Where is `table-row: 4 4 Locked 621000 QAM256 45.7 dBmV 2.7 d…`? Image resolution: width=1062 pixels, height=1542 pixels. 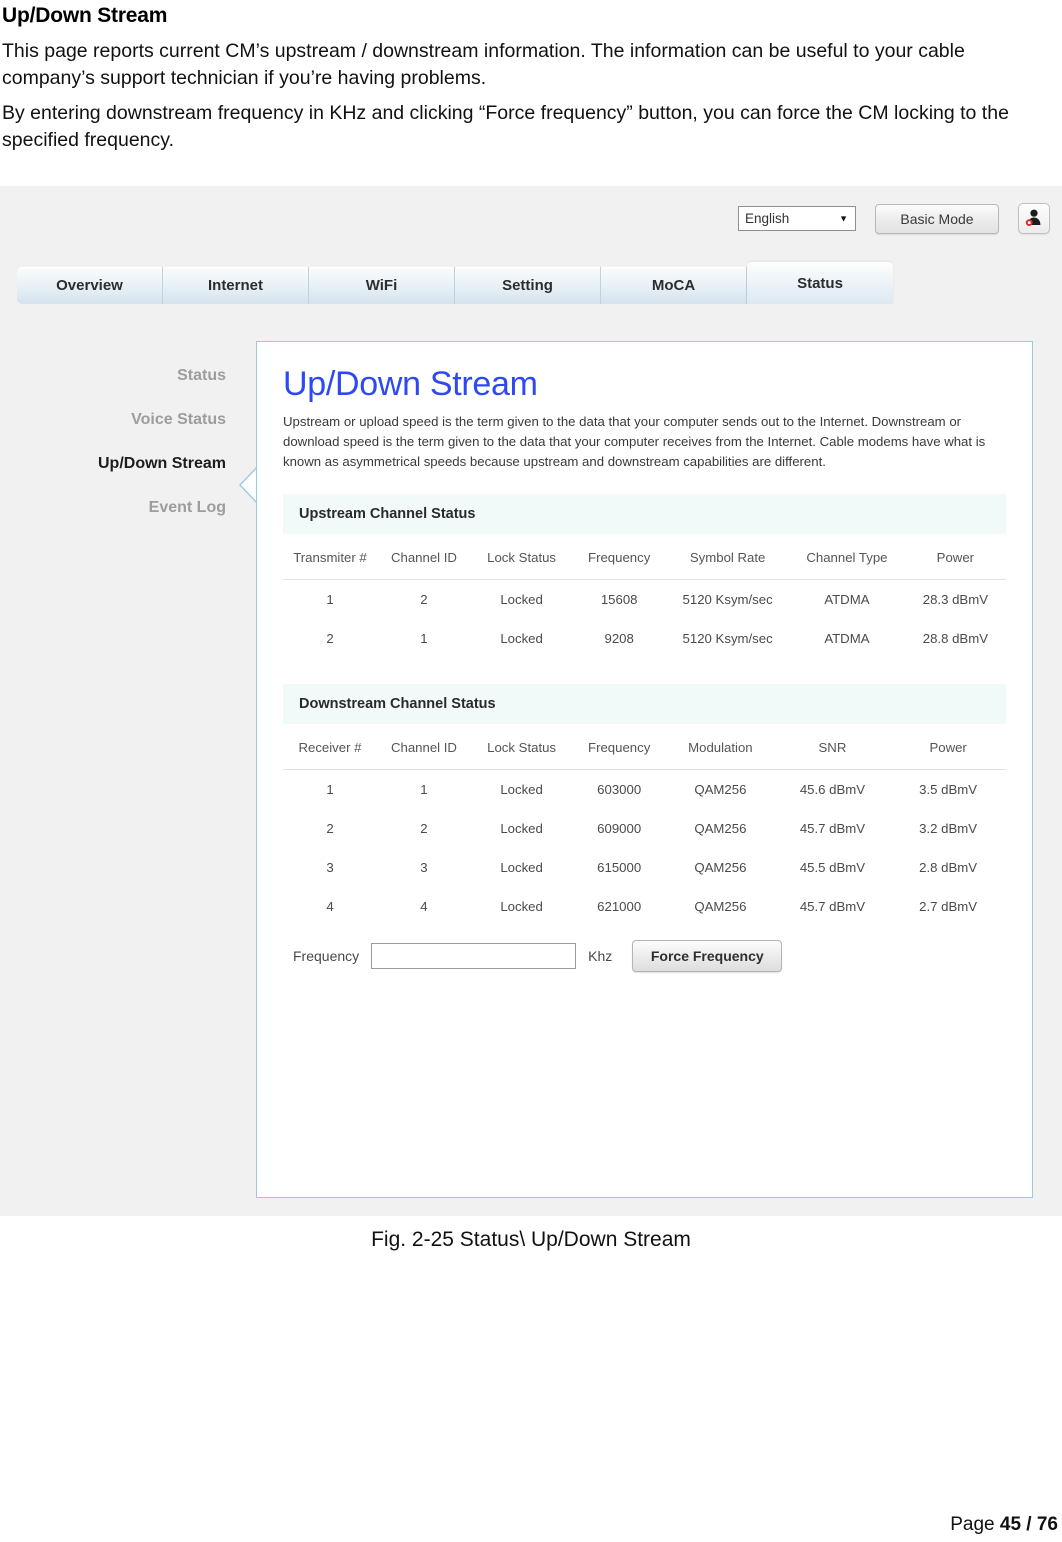 table-row: 4 4 Locked 621000 QAM256 45.7 dBmV 2.7 d… is located at coordinates (644, 907).